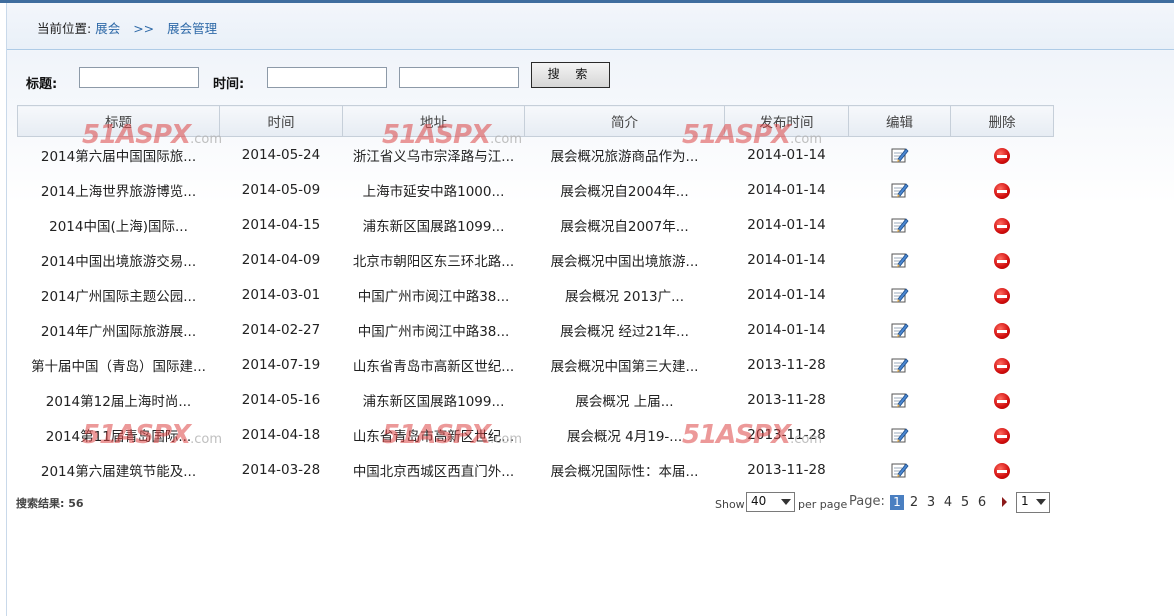  I want to click on time-search-label: 时间:, so click(229, 84).